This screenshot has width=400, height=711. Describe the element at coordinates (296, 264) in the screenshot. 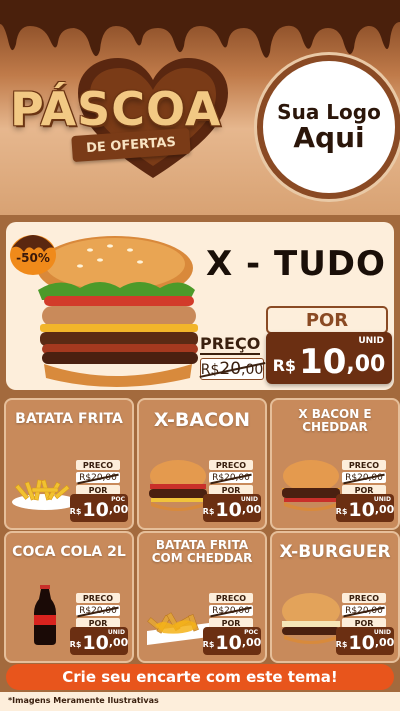

I see `featured-product-name: X - TUDO` at that location.